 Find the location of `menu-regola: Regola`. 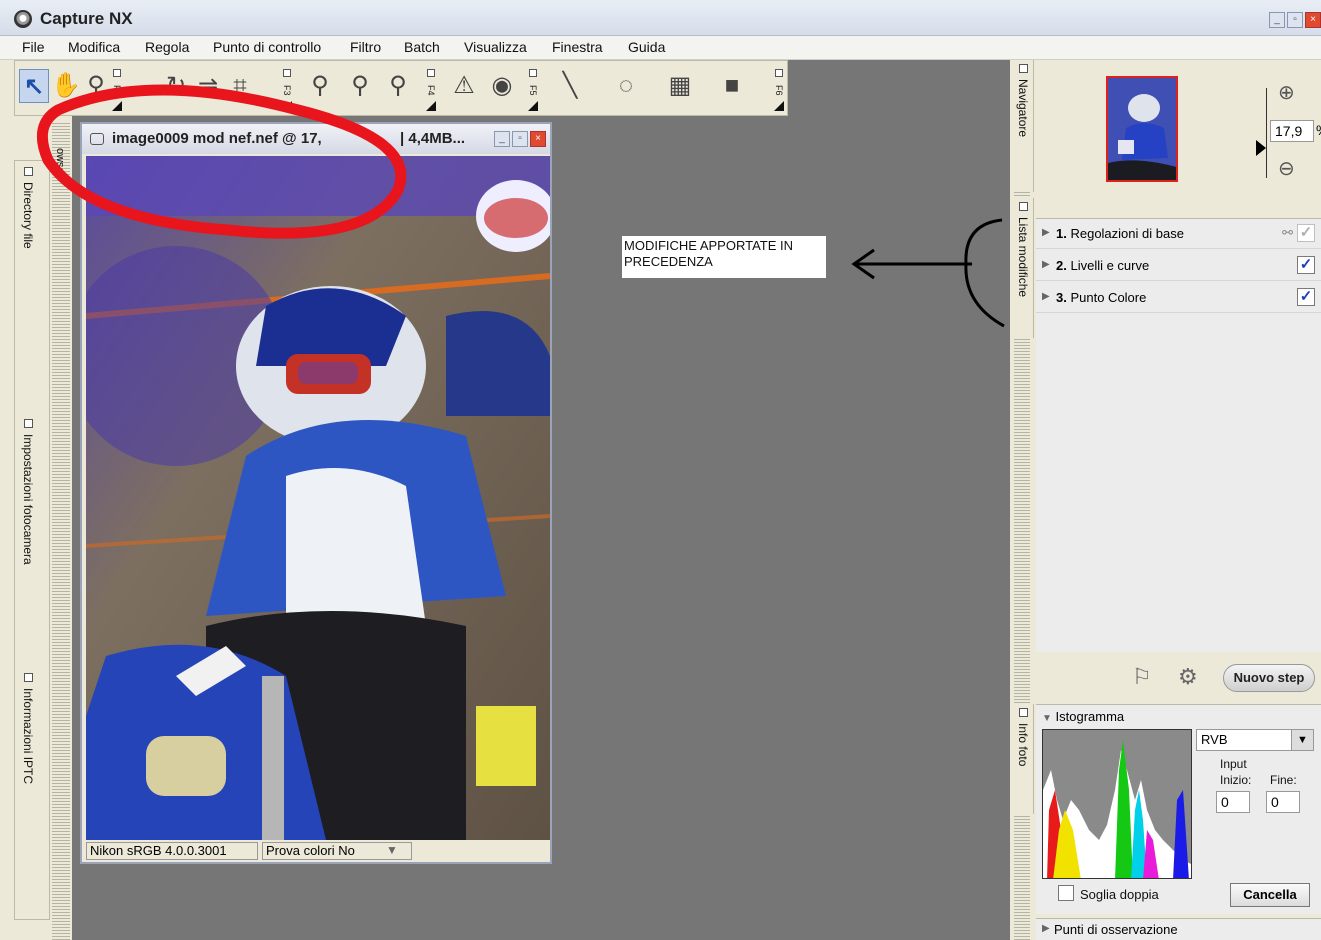

menu-regola: Regola is located at coordinates (167, 47).